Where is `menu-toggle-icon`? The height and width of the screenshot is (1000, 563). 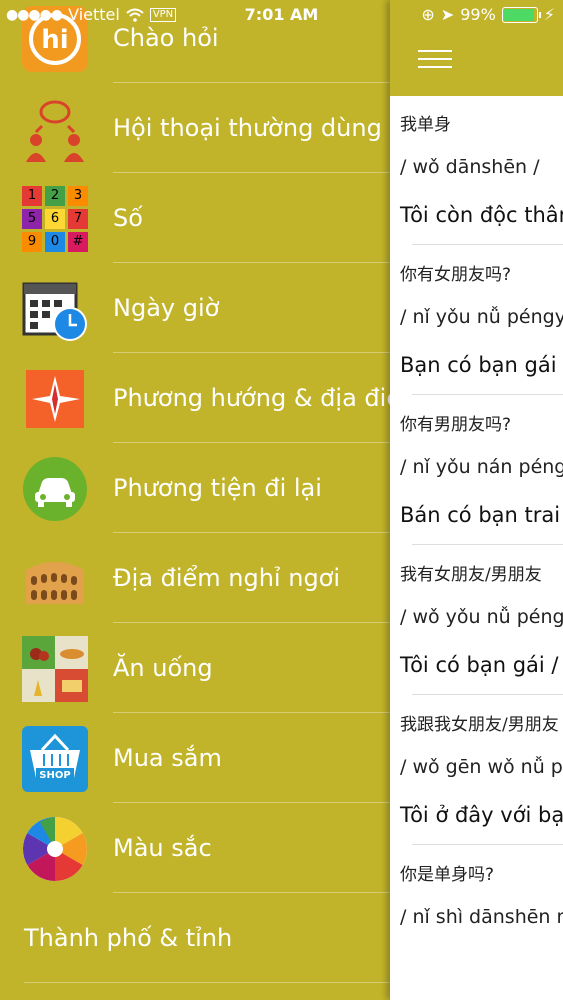 menu-toggle-icon is located at coordinates (435, 63).